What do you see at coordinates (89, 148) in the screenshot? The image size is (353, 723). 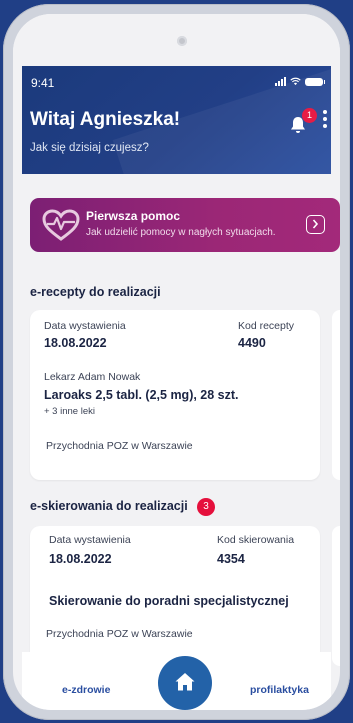 I see `greeting-subtitle: Jak się dzisiaj czujesz?` at bounding box center [89, 148].